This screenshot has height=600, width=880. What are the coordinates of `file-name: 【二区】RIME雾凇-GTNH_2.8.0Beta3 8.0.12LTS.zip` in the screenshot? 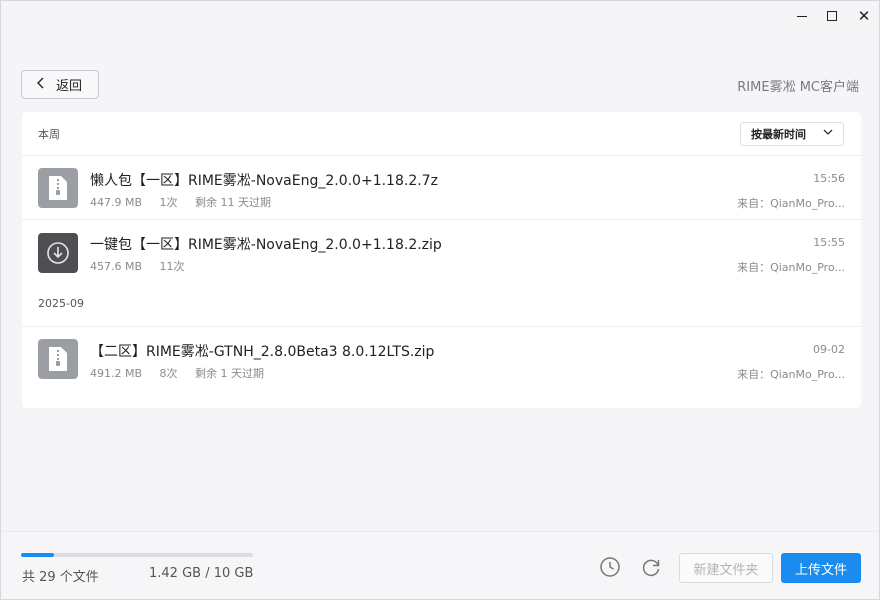 It's located at (262, 352).